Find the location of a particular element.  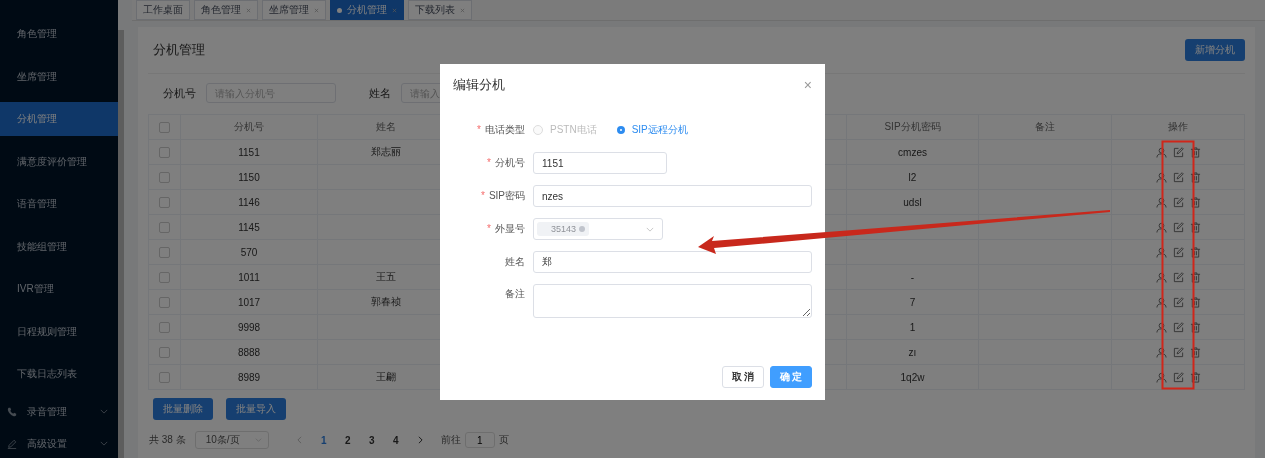

dialog-title: 编辑分机 is located at coordinates (479, 85).